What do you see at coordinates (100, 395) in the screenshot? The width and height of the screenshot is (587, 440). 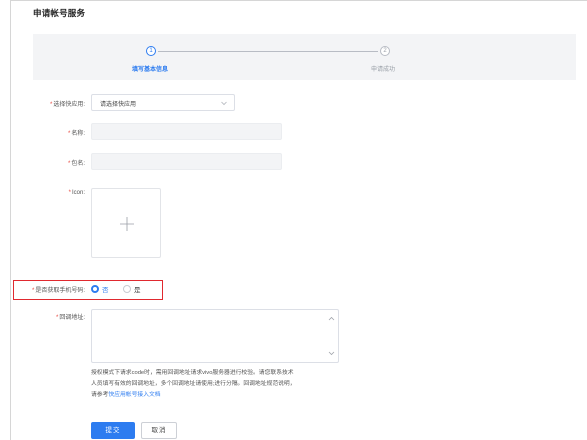 I see `help-line-3-prefix: 请参考` at bounding box center [100, 395].